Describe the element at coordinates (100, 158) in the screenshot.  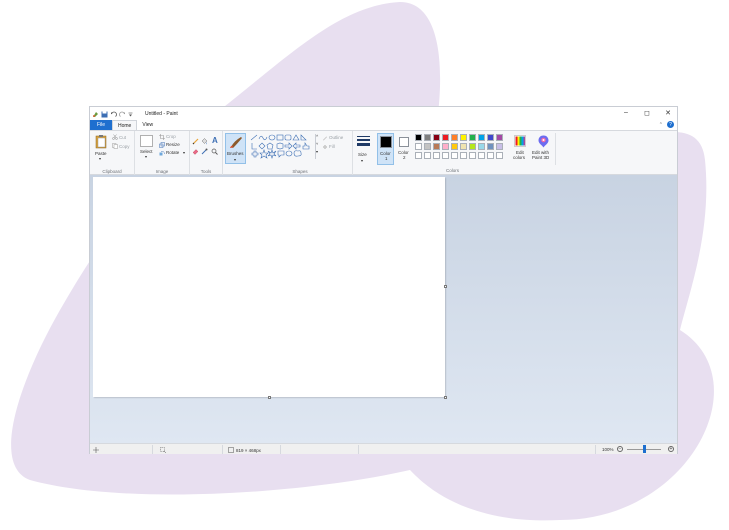
I see `paste-dropdown-icon: ▾` at that location.